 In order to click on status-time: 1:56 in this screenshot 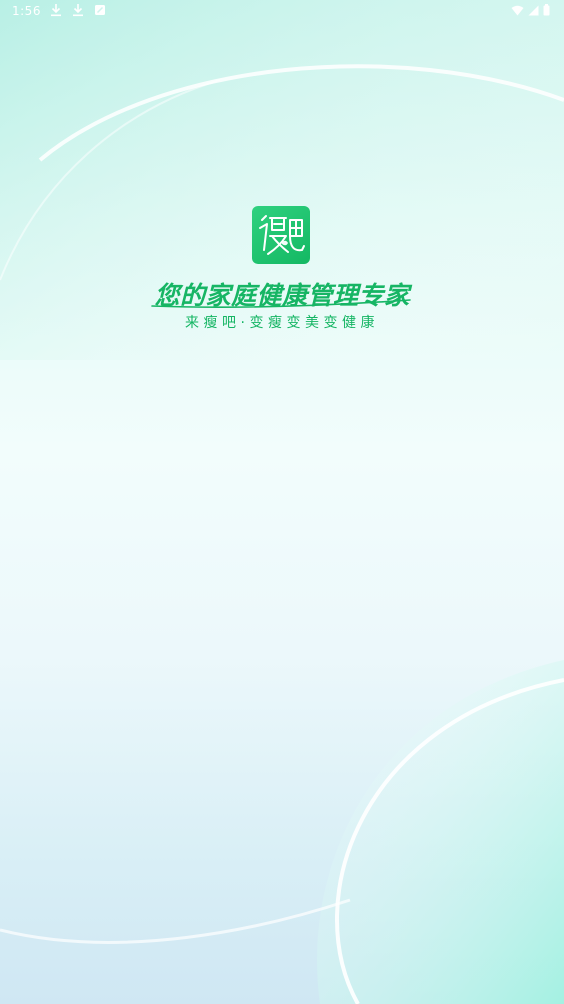, I will do `click(26, 11)`.